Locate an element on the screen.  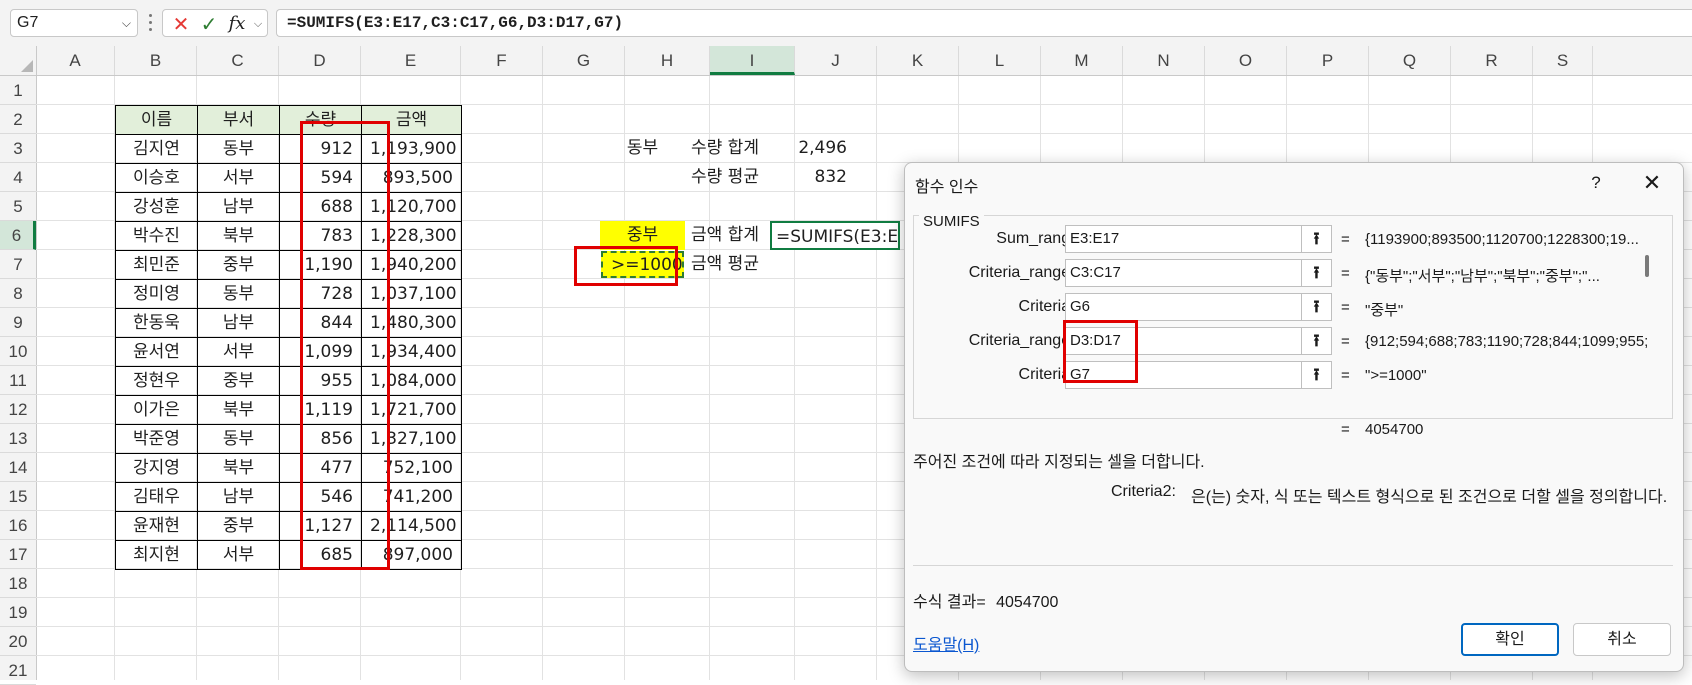
insert-function-icon: fx is located at coordinates (237, 24).